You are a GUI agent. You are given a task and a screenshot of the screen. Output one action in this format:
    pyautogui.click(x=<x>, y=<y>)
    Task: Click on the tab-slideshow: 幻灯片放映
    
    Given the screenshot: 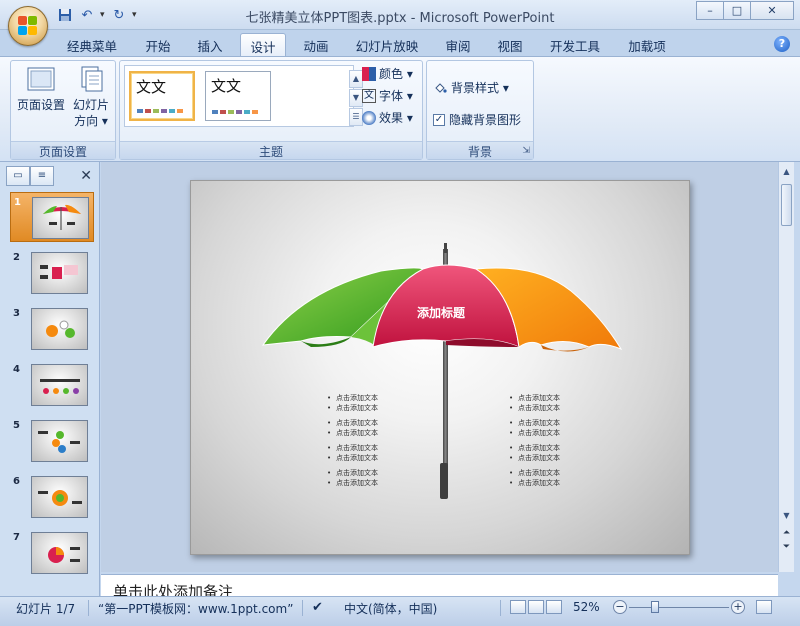 What is the action you would take?
    pyautogui.click(x=387, y=44)
    